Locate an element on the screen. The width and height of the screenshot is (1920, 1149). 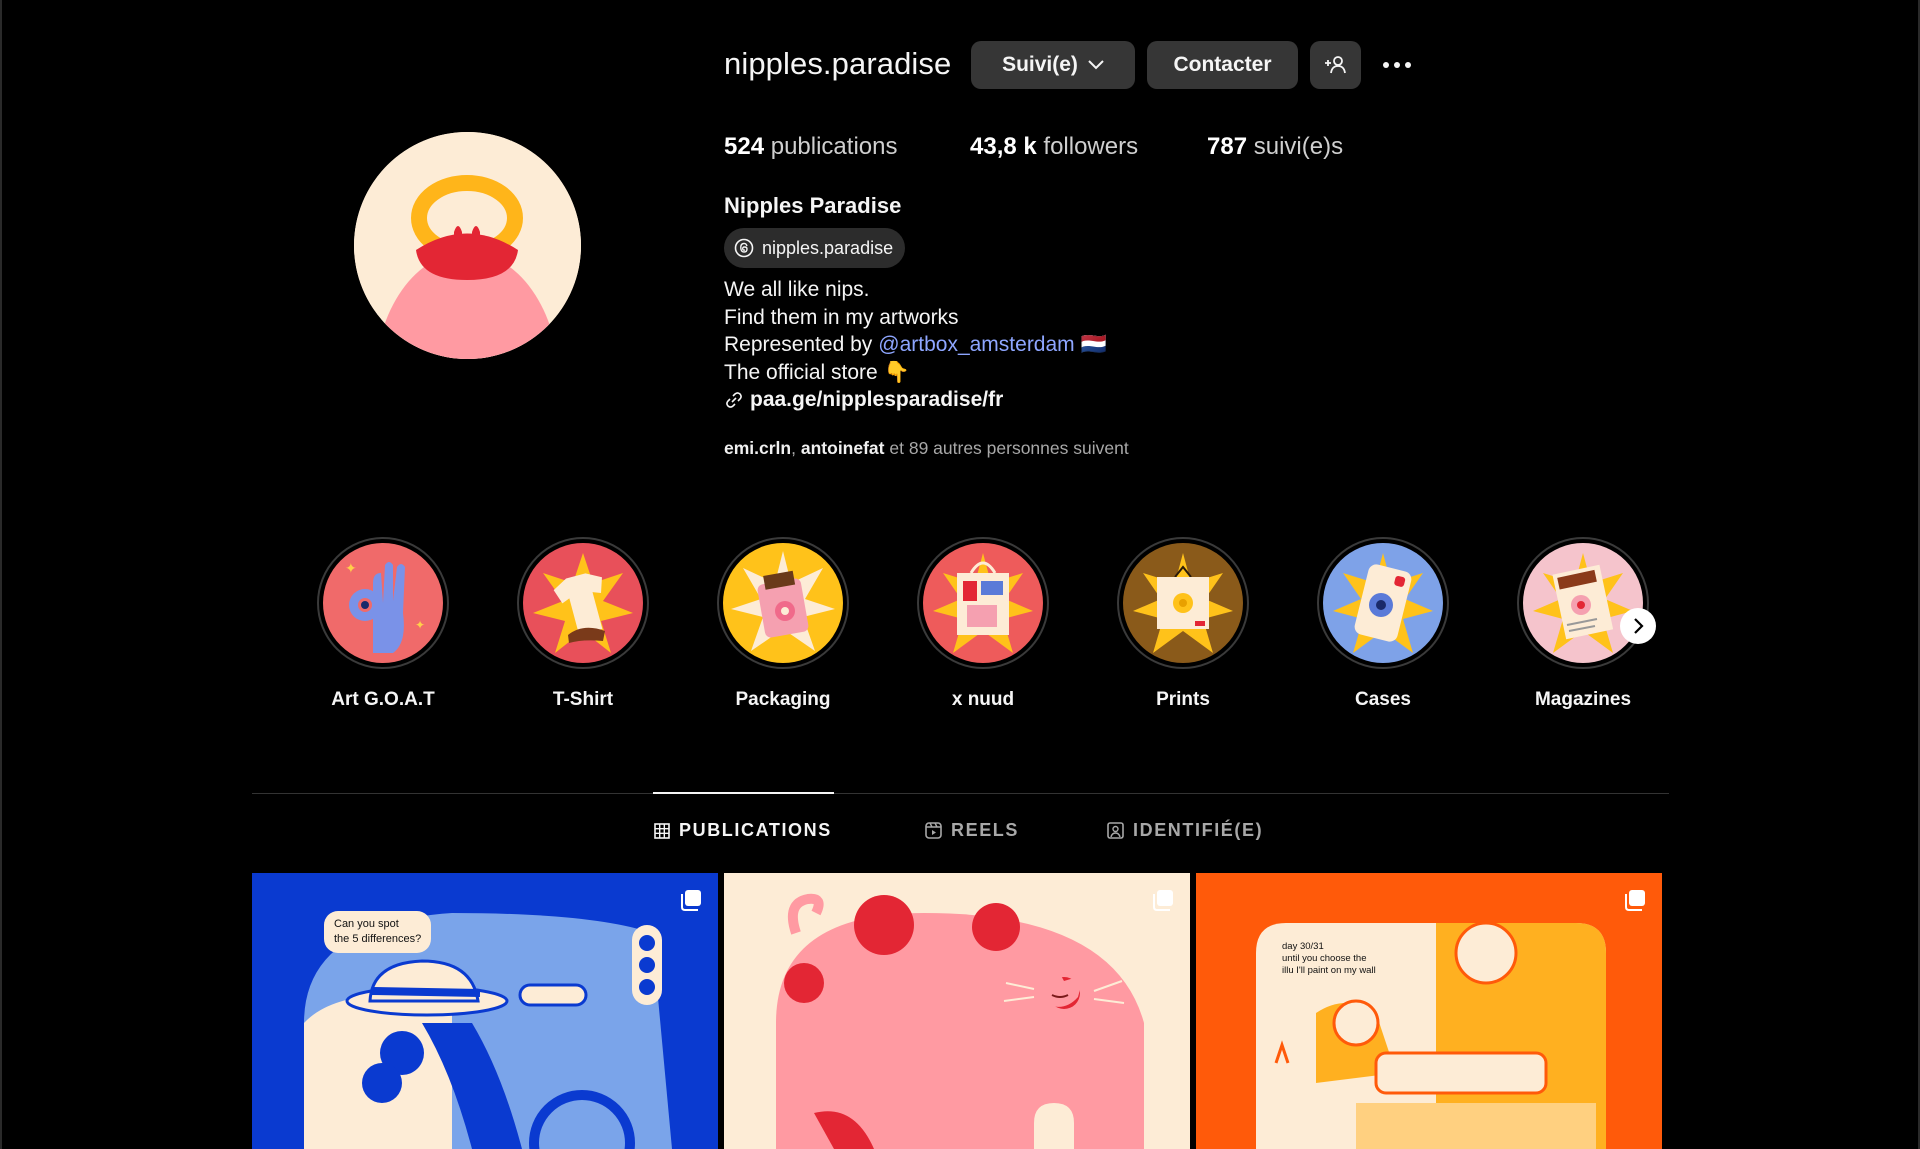
bio-line: The official store 👇 is located at coordinates (915, 373).